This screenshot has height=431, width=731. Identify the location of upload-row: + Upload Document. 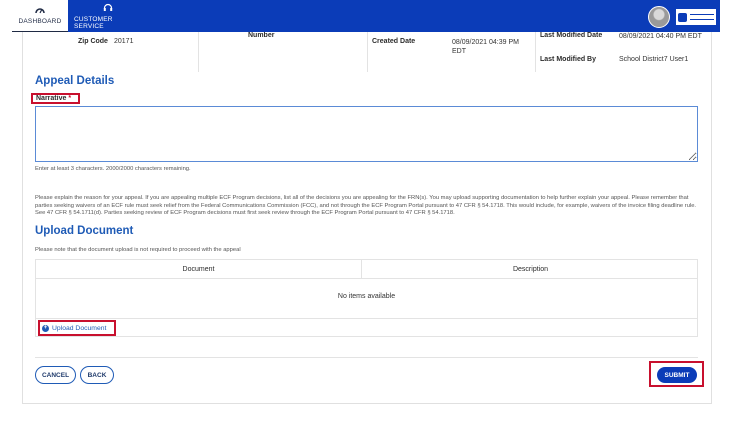
(366, 328).